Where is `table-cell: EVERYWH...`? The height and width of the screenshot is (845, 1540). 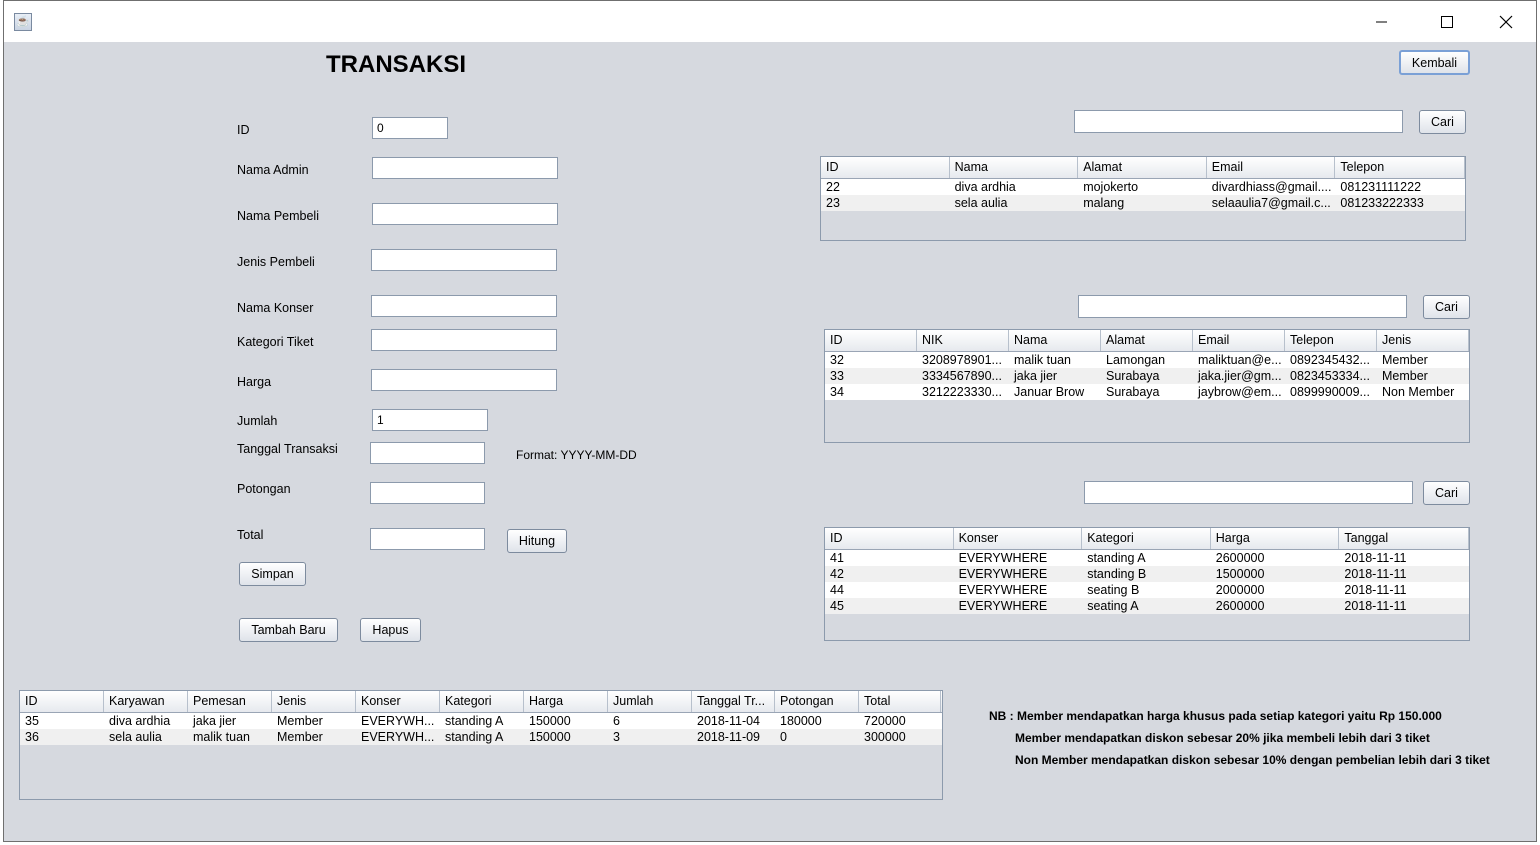
table-cell: EVERYWH... is located at coordinates (398, 737).